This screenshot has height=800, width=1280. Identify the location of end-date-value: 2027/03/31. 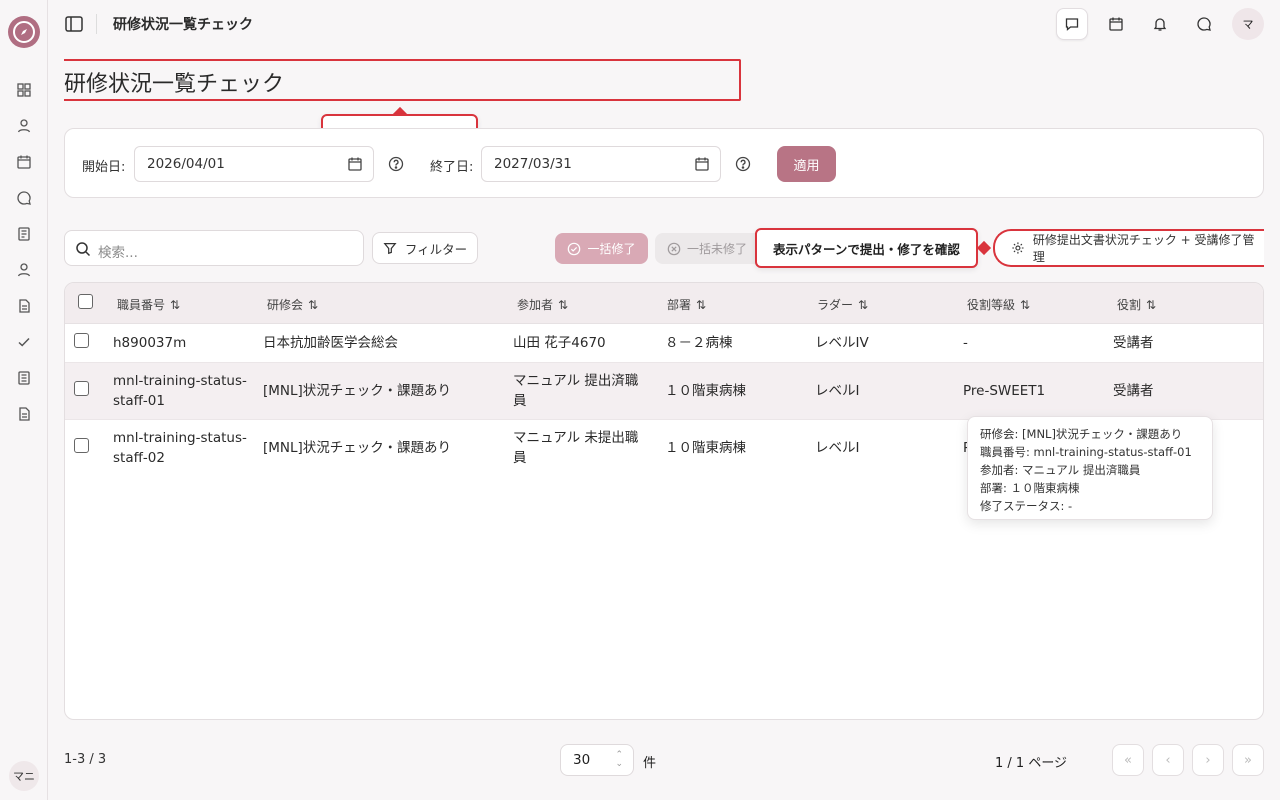
(533, 164).